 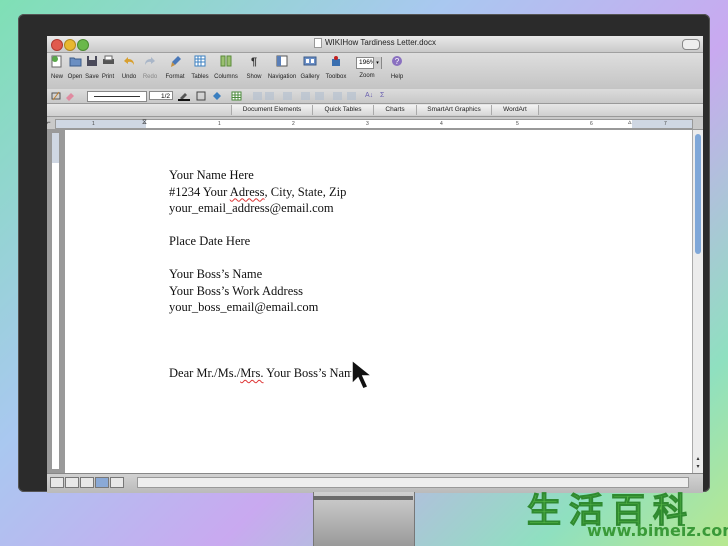 What do you see at coordinates (102, 482) in the screenshot?
I see `print-layout-view-button` at bounding box center [102, 482].